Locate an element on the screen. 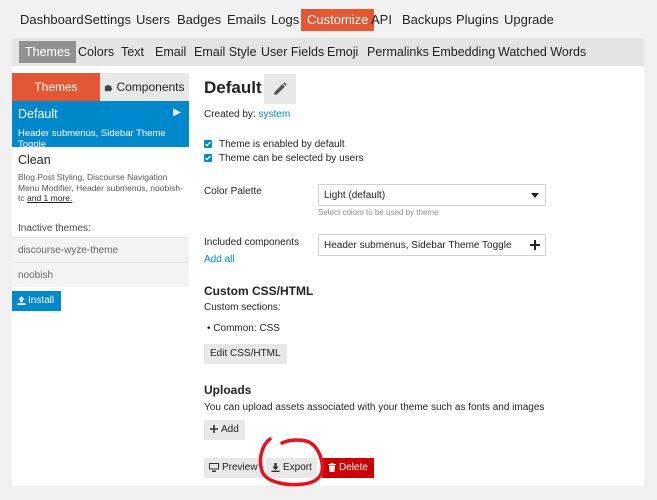 This screenshot has height=500, width=657. theme-name: Clean is located at coordinates (34, 160).